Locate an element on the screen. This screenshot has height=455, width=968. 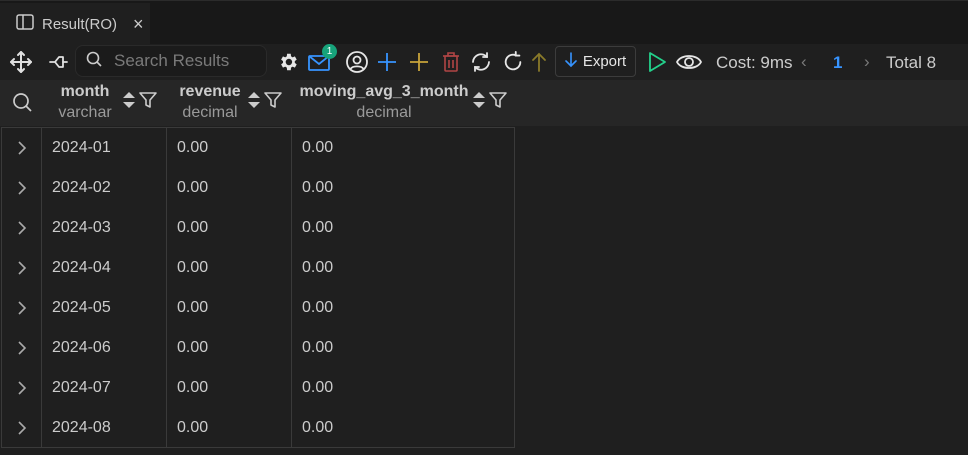
toolbar: 1 Export Cost: 9ms ‹ 1 › Total 8 is located at coordinates (484, 62).